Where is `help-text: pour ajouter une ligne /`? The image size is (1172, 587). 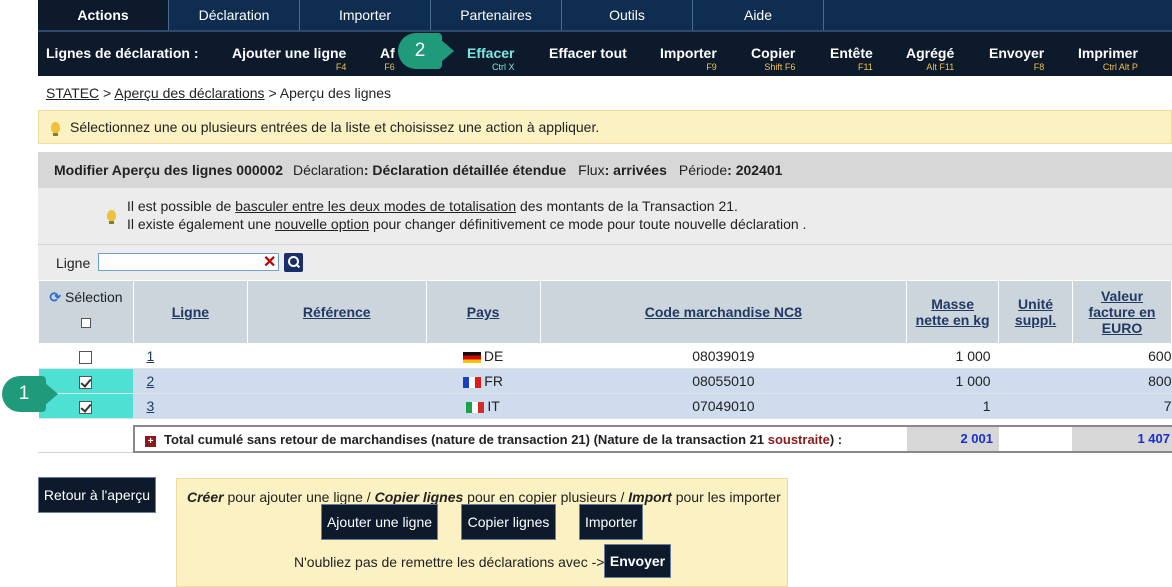 help-text: pour ajouter une ligne / is located at coordinates (299, 497).